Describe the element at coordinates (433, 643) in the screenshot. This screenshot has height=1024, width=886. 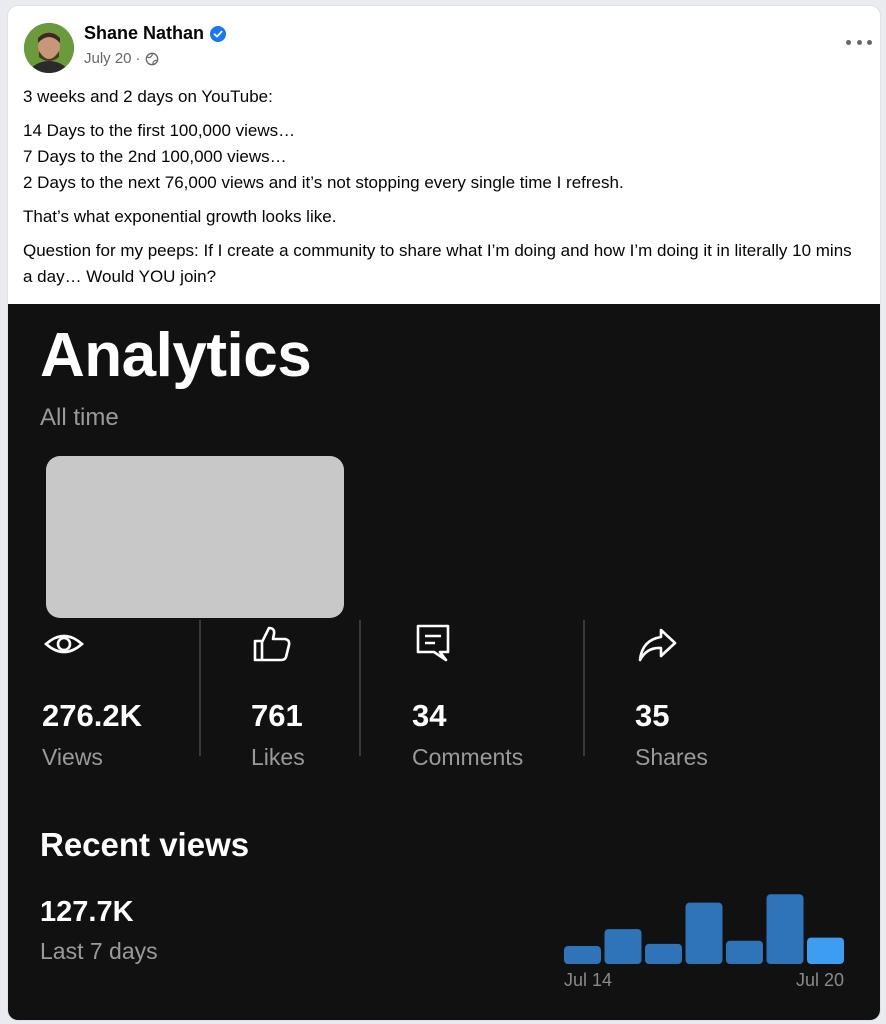
I see `comment-icon` at that location.